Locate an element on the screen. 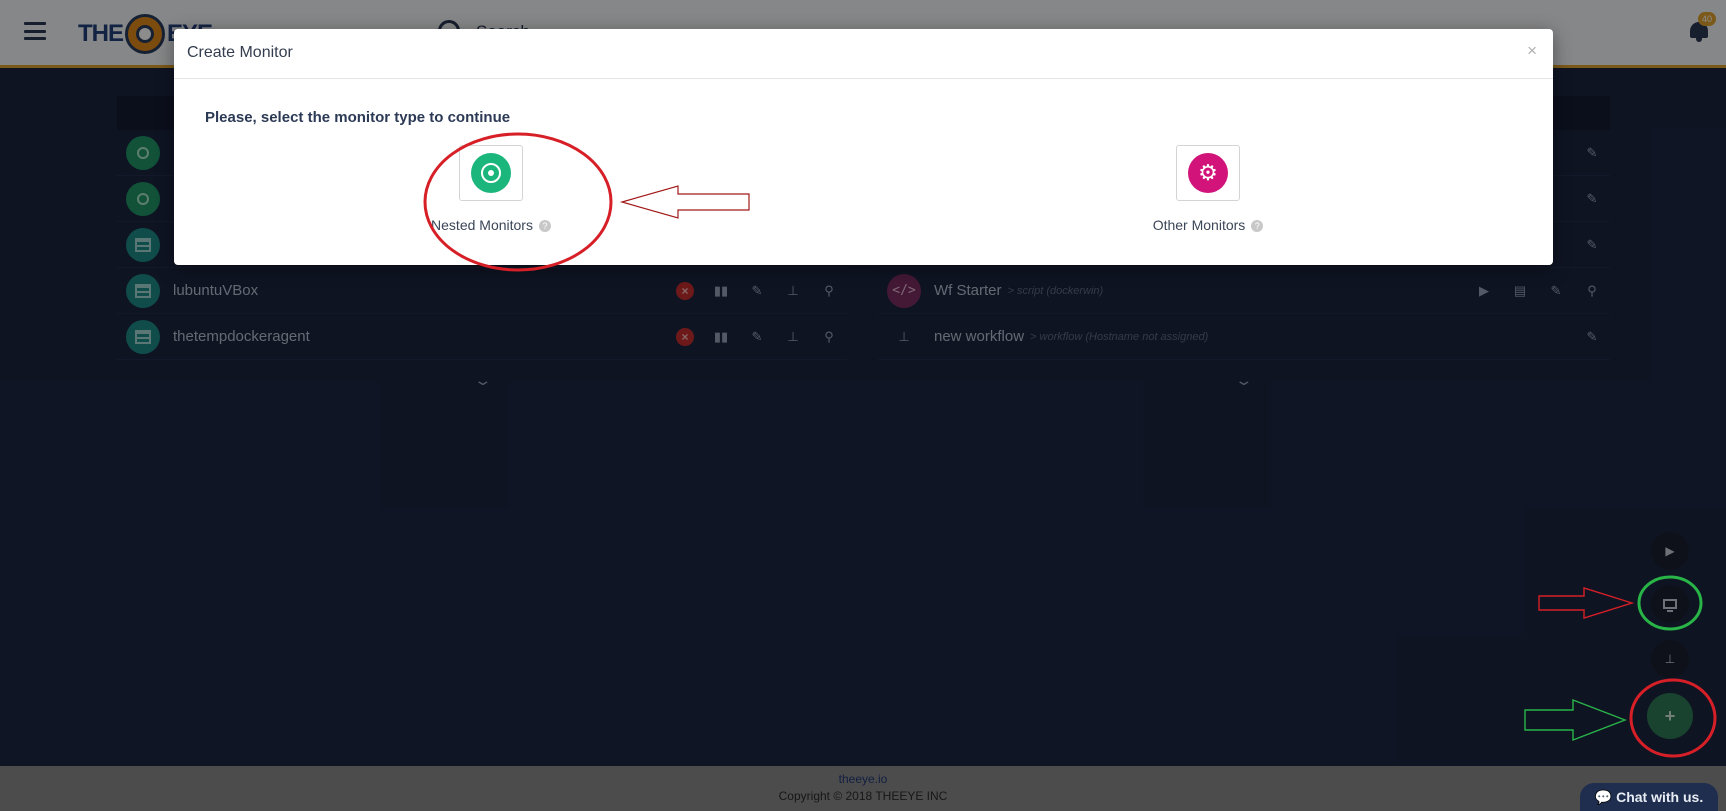  nested-monitors-option: Nested Monitors? is located at coordinates (491, 189).